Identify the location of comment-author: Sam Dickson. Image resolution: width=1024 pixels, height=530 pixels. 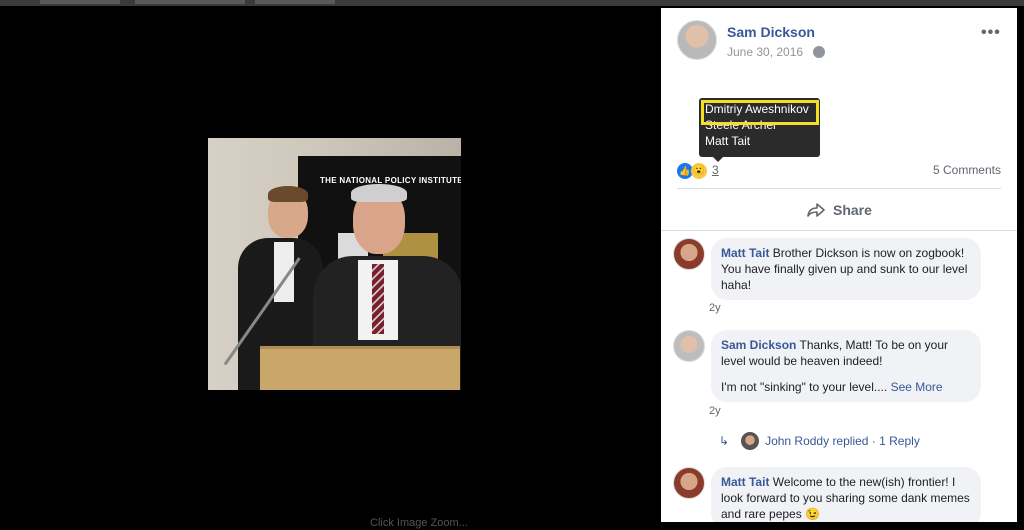
(758, 345).